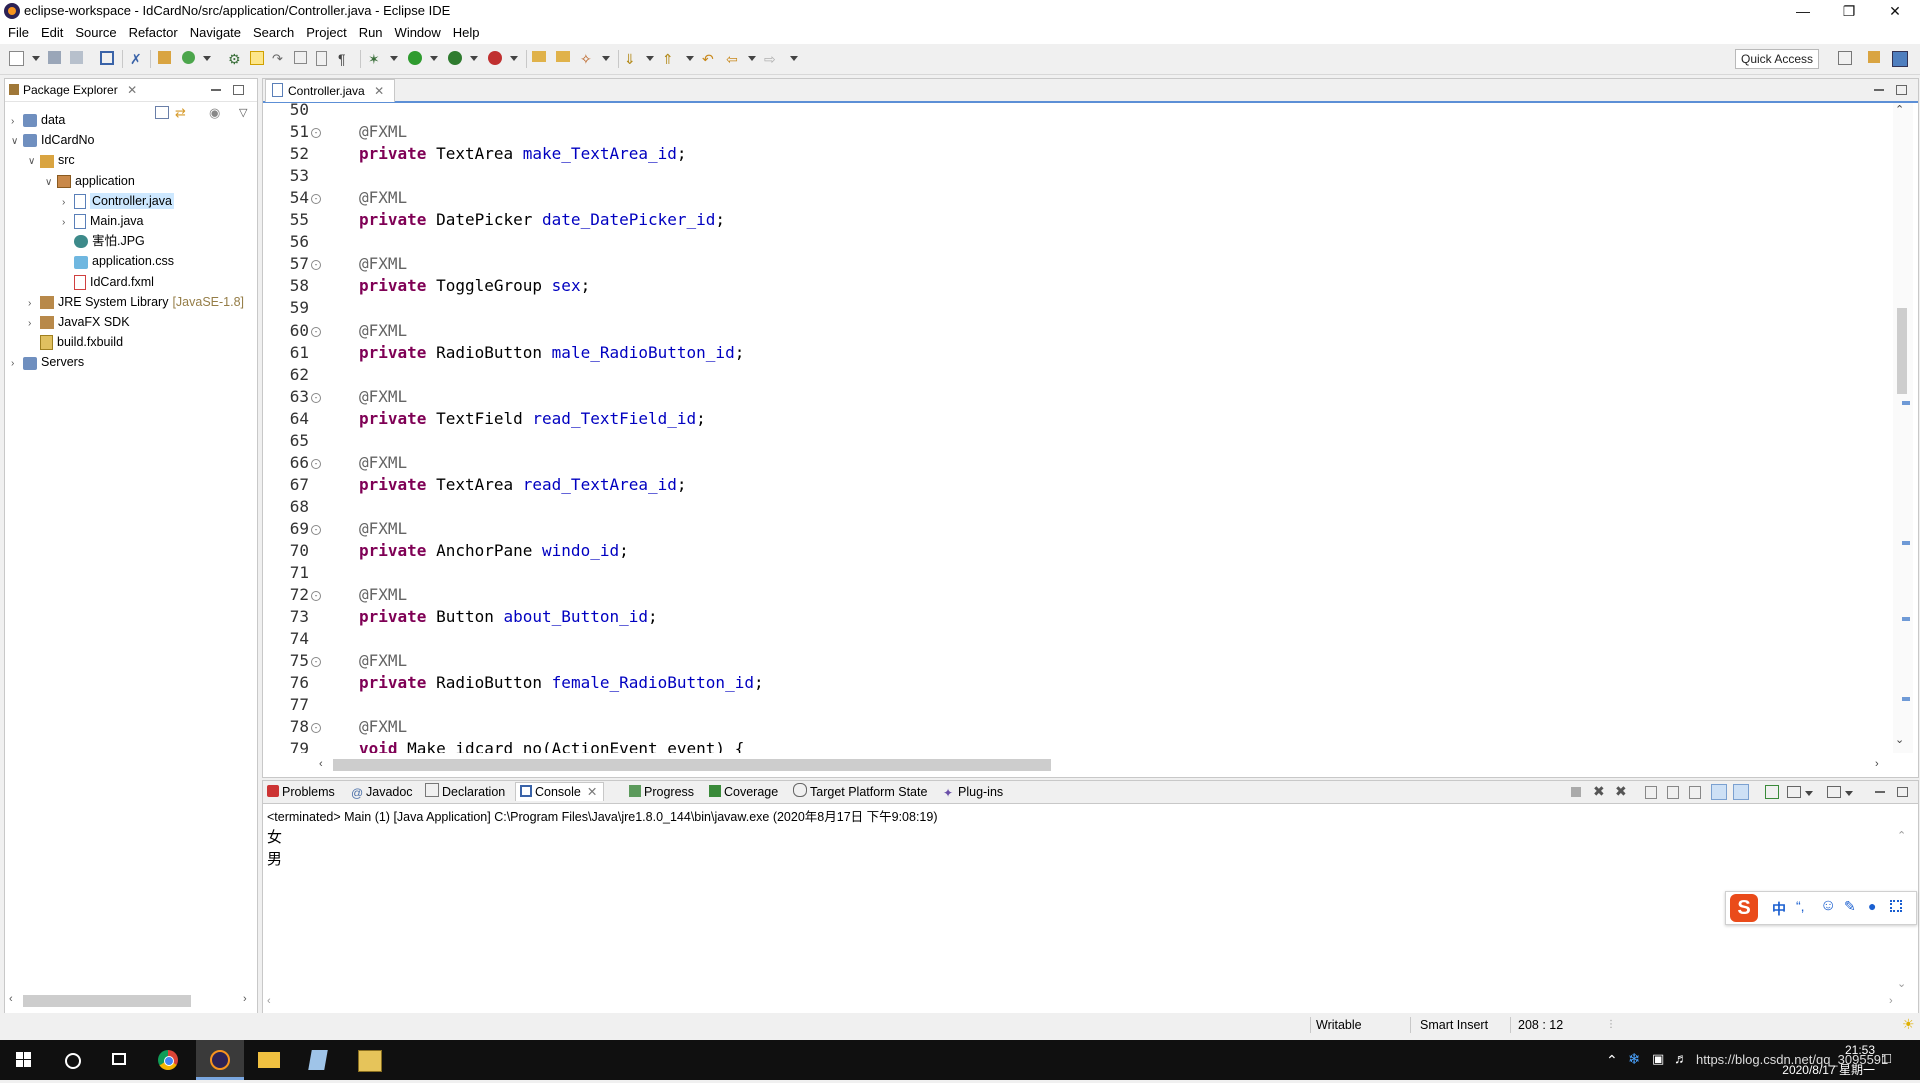  What do you see at coordinates (1612, 1060) in the screenshot?
I see `tray-expand-icon: ⌃` at bounding box center [1612, 1060].